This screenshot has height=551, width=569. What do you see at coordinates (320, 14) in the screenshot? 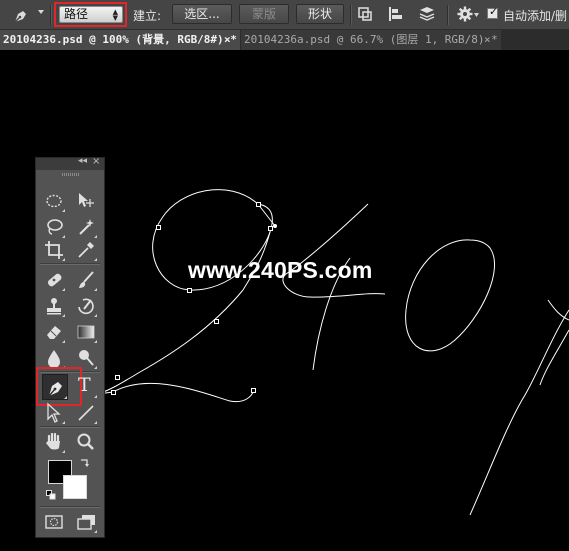
I see `make-shape-button: 形状` at bounding box center [320, 14].